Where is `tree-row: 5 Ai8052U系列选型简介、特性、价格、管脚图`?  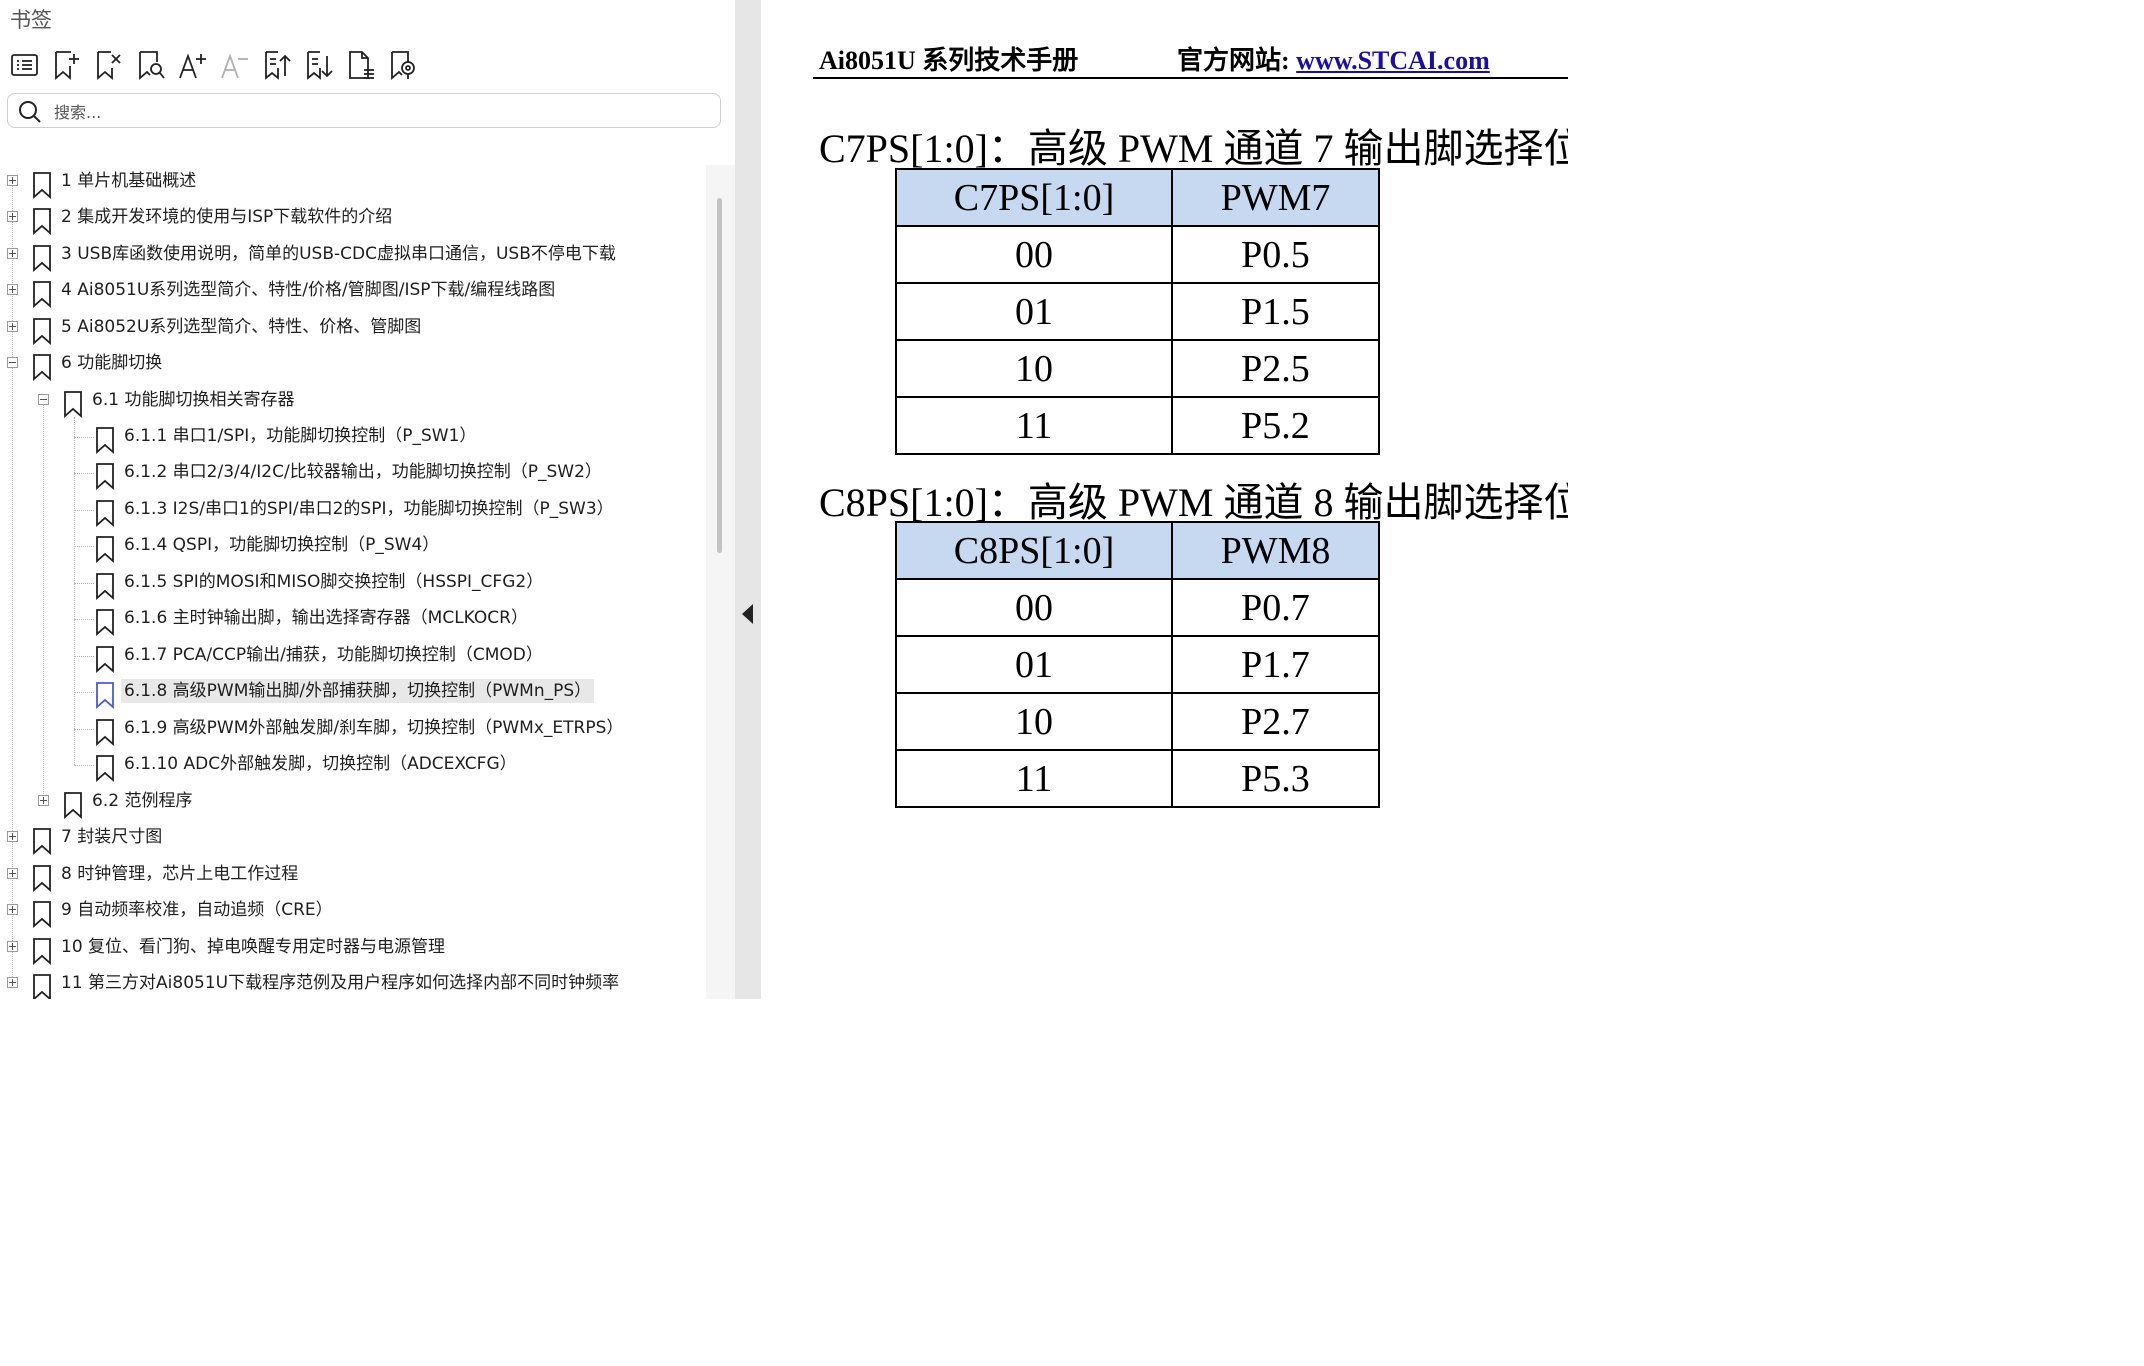
tree-row: 5 Ai8052U系列选型简介、特性、价格、管脚图 is located at coordinates (352, 329).